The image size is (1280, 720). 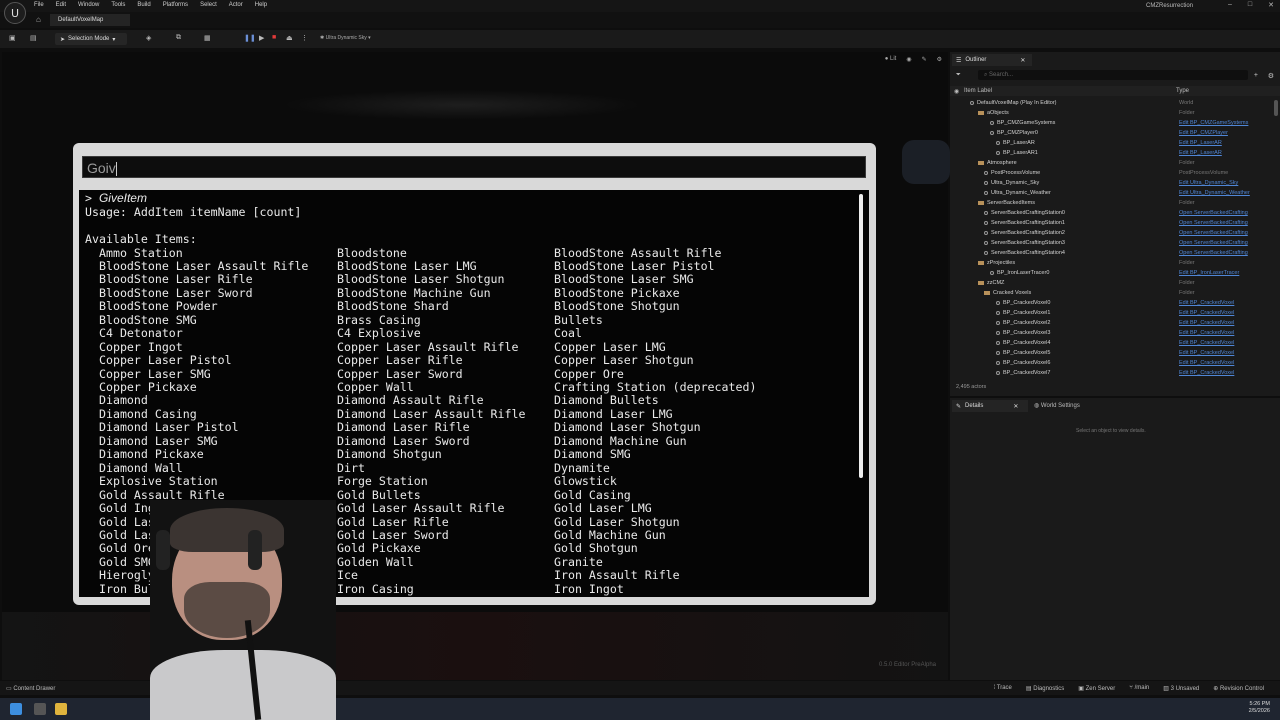 What do you see at coordinates (1139, 688) in the screenshot?
I see `branch-button: ⑂ /main` at bounding box center [1139, 688].